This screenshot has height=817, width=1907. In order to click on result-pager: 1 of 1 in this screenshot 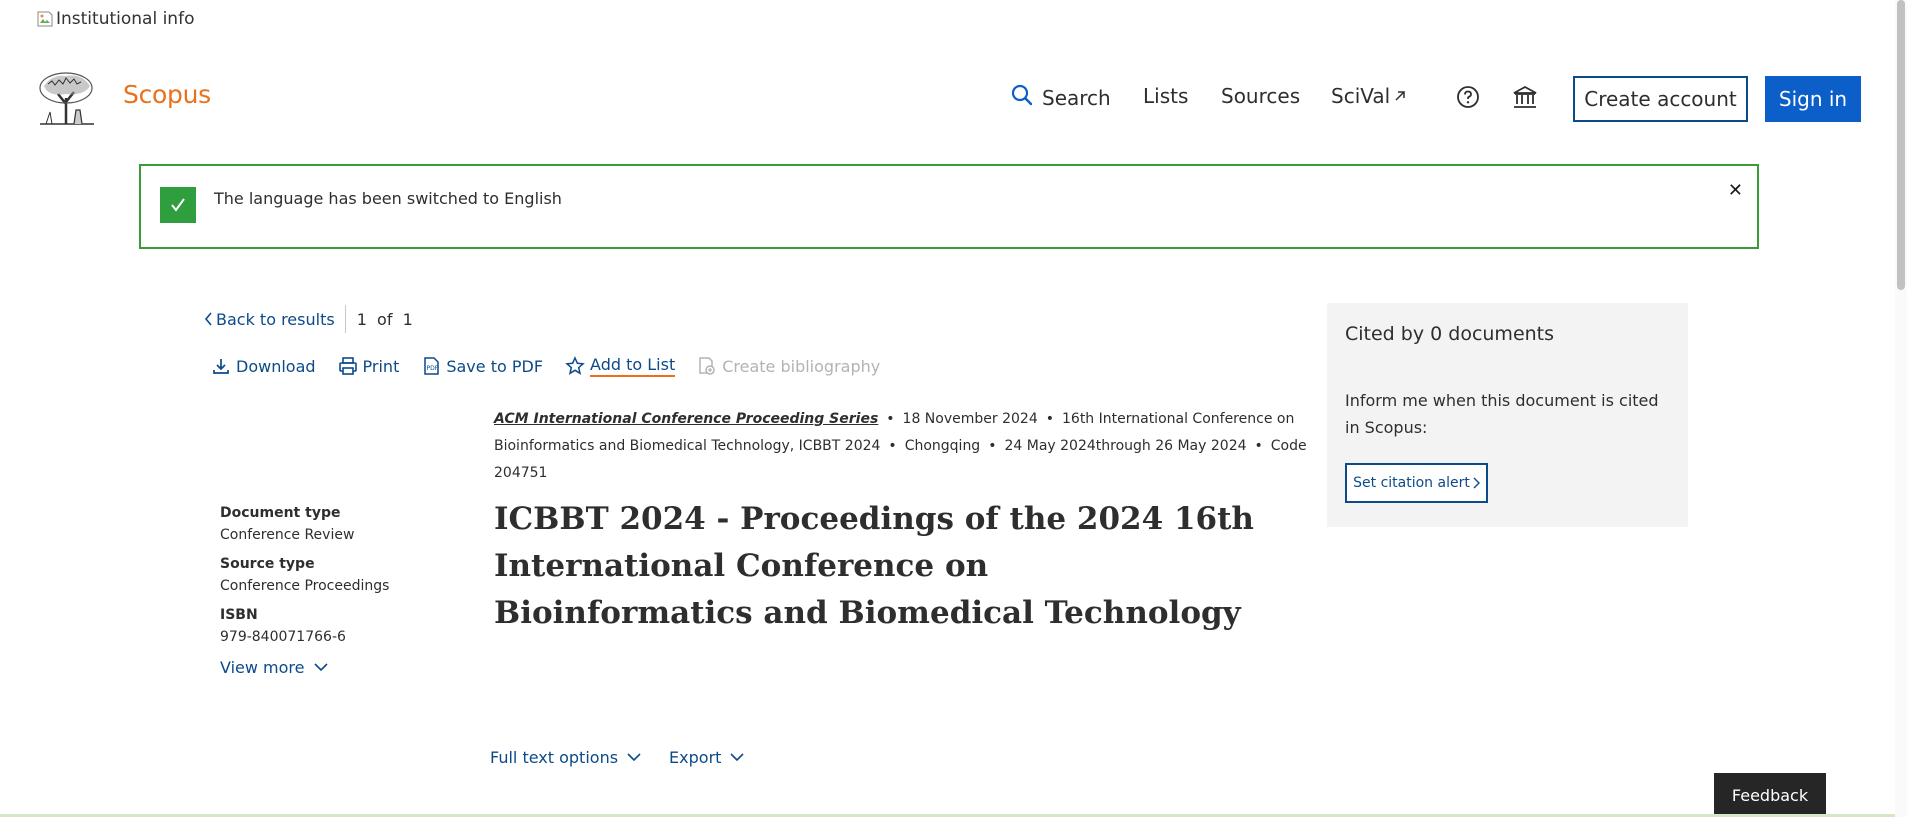, I will do `click(384, 319)`.